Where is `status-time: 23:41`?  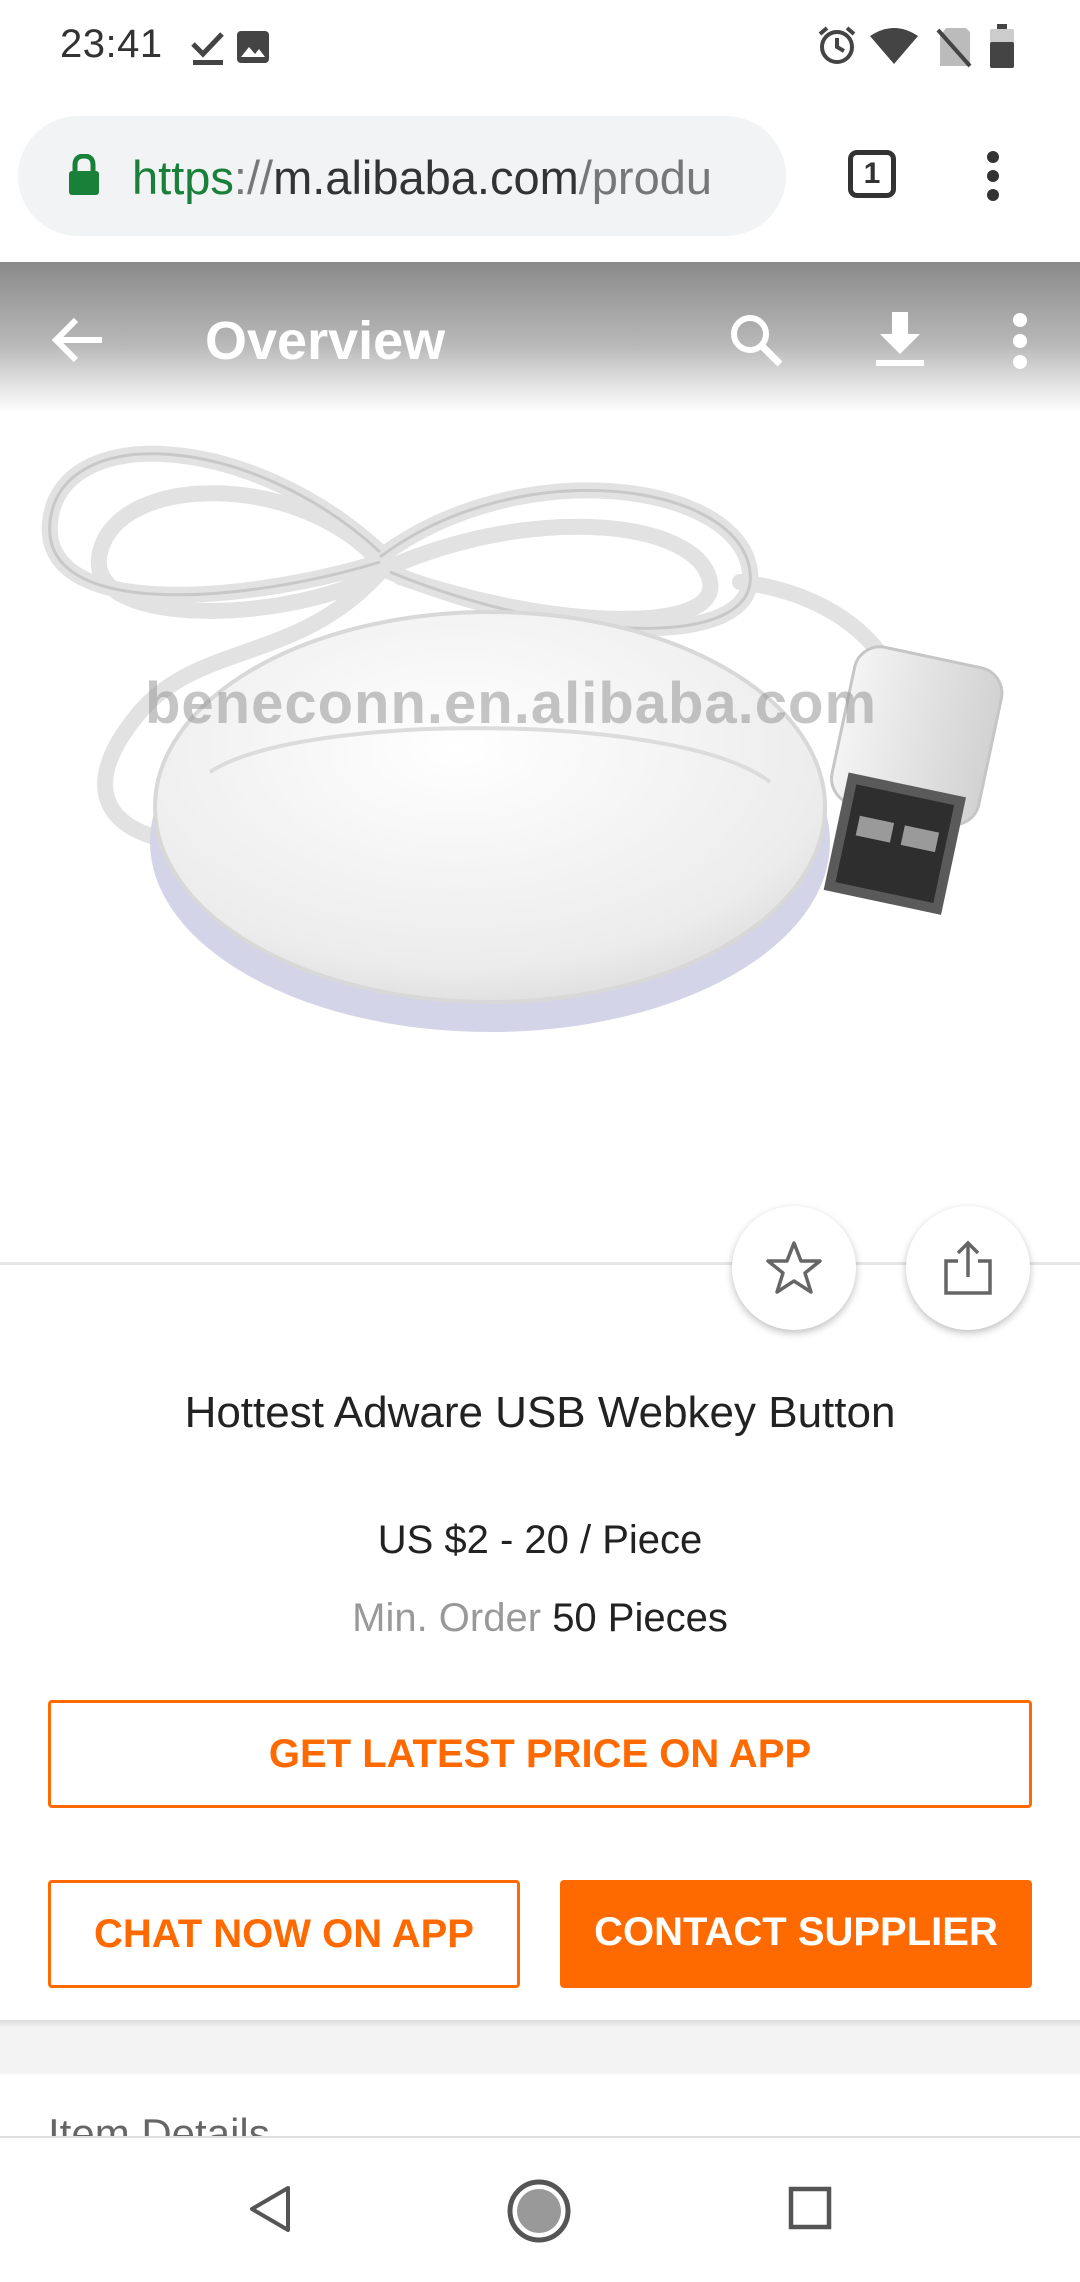
status-time: 23:41 is located at coordinates (111, 44).